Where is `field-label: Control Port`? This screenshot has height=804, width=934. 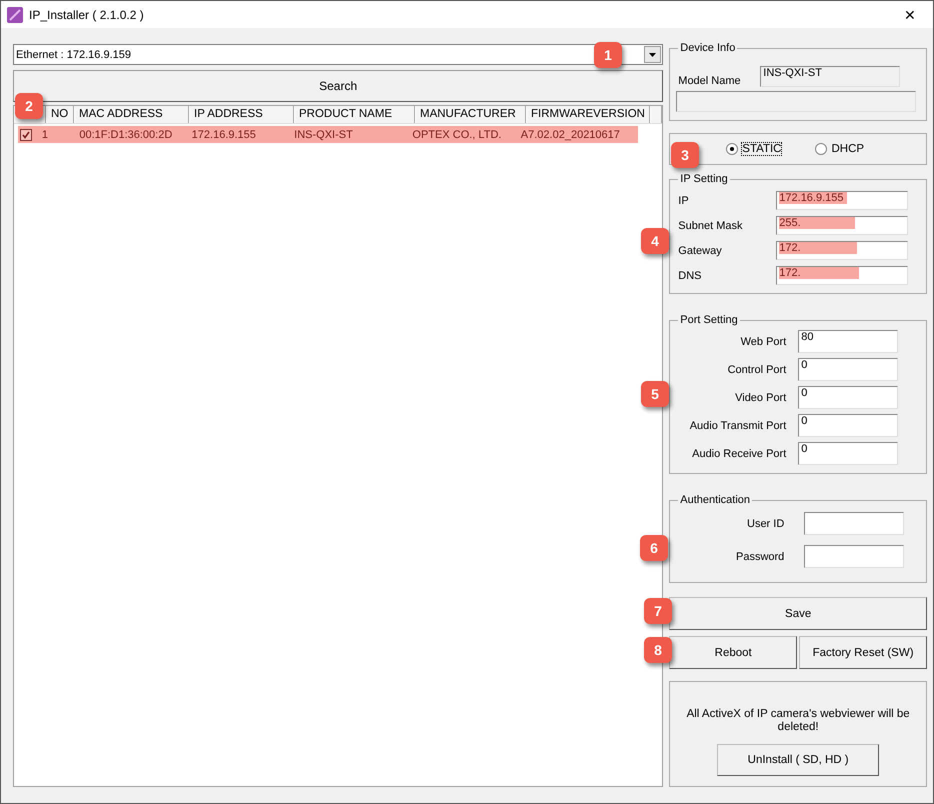
field-label: Control Port is located at coordinates (757, 370).